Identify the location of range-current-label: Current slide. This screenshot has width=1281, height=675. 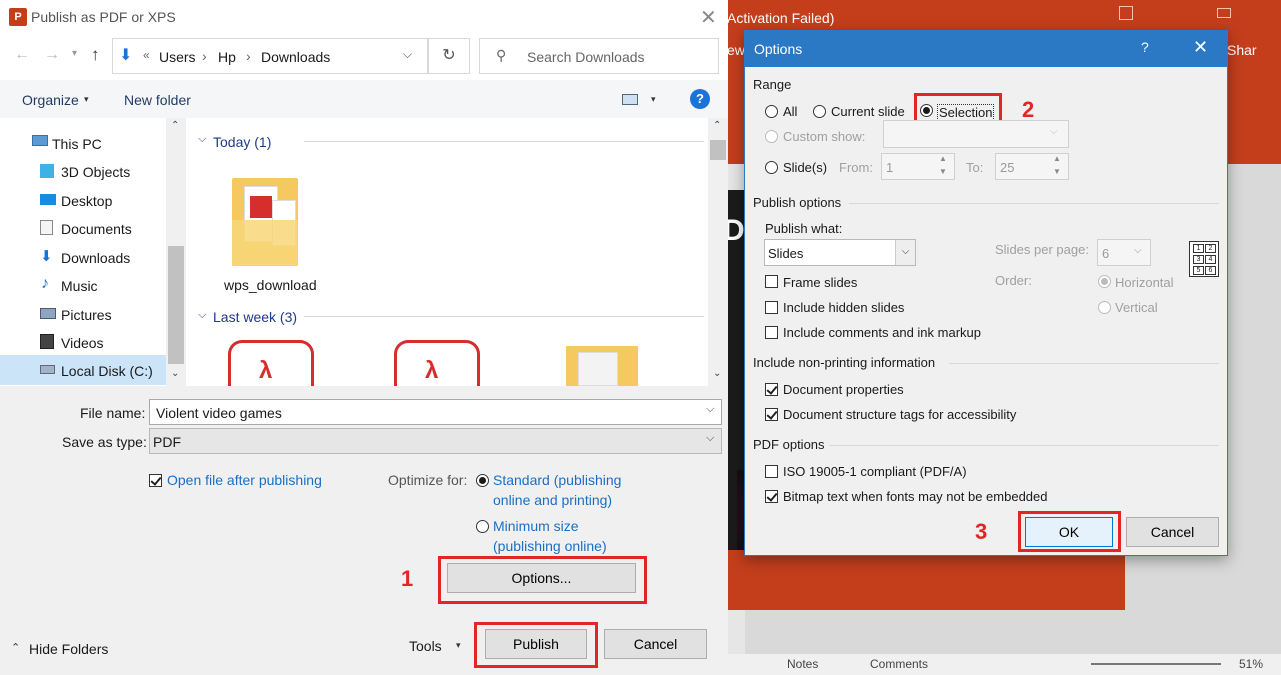
(868, 111).